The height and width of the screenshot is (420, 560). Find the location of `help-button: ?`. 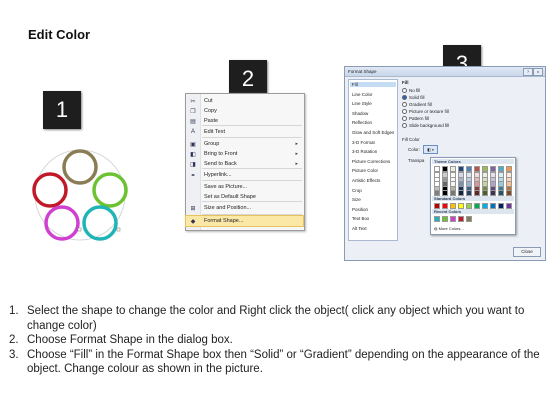

help-button: ? is located at coordinates (528, 72).